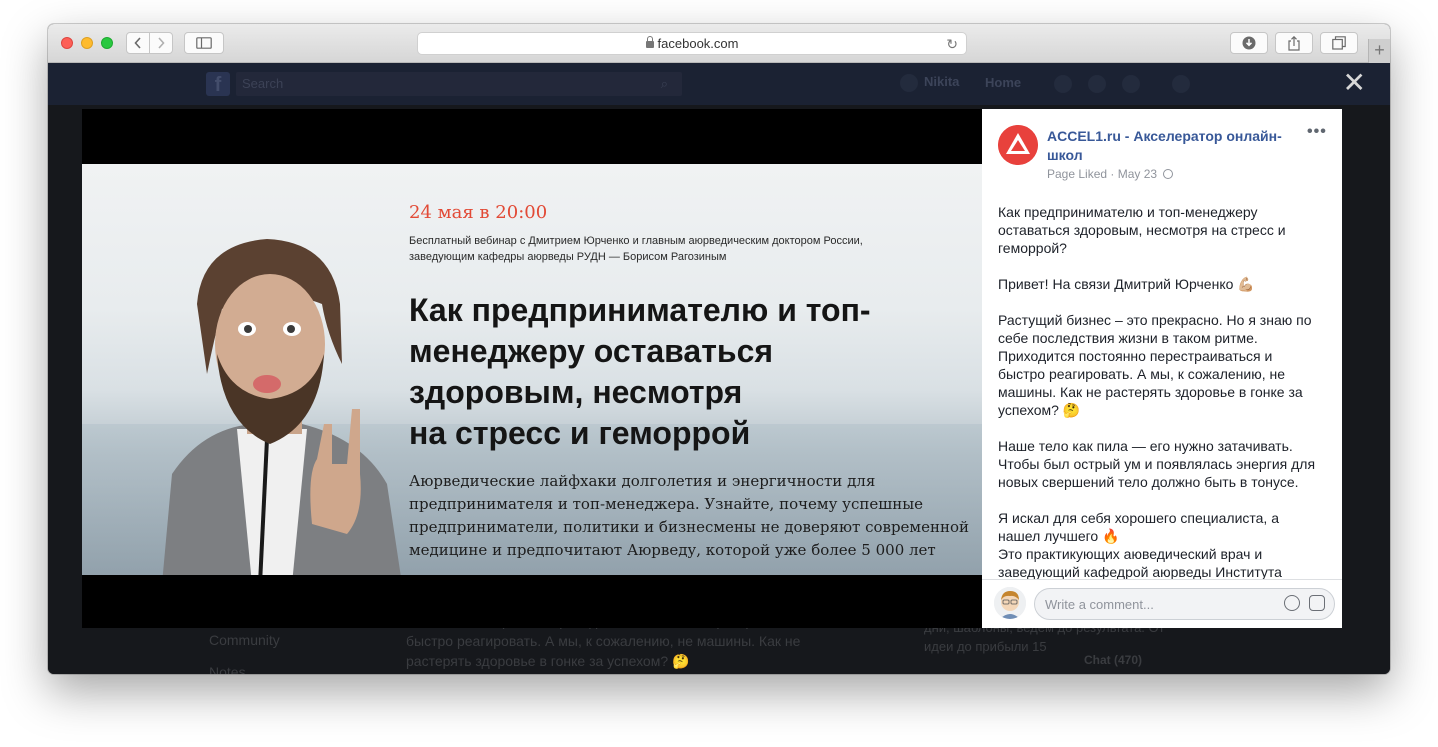  Describe the element at coordinates (1097, 84) in the screenshot. I see `messenger-icon` at that location.